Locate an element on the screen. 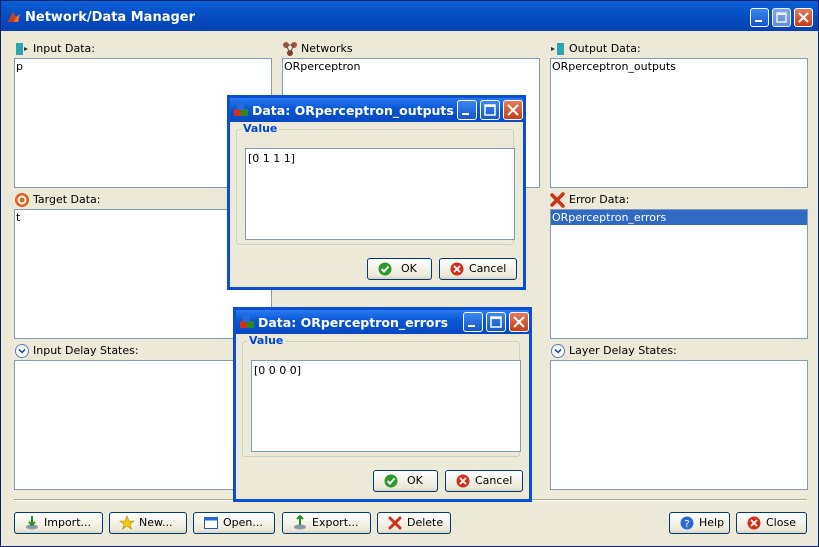 The image size is (819, 547). export-icon is located at coordinates (300, 522).